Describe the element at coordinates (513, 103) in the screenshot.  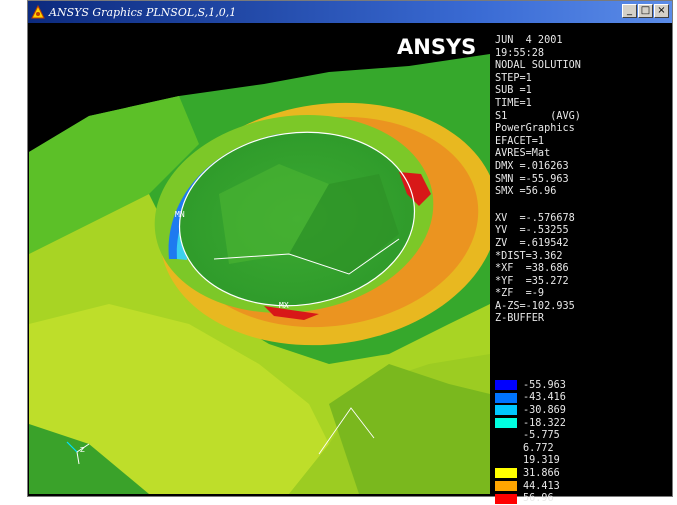
I see `info-line: TIME=1` at that location.